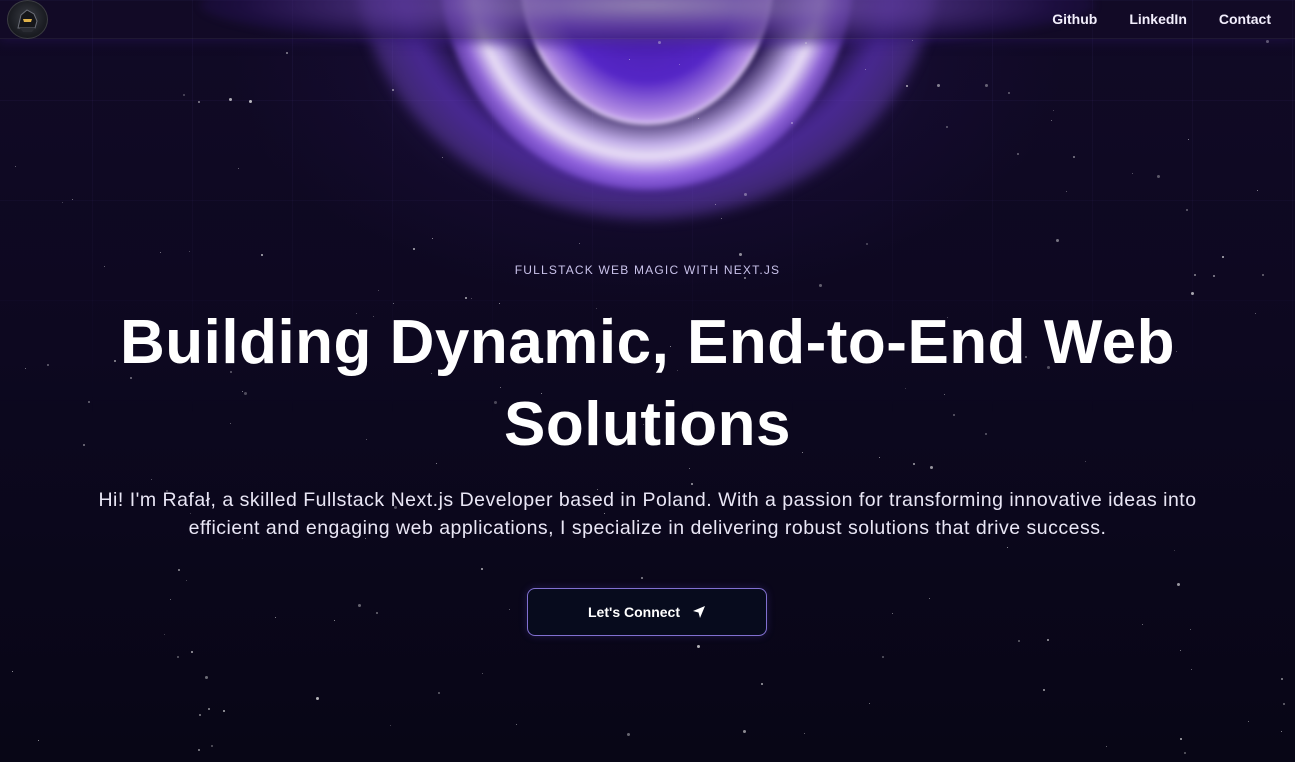 The image size is (1295, 762). What do you see at coordinates (633, 612) in the screenshot?
I see `lets-connect-label: Let's Connect` at bounding box center [633, 612].